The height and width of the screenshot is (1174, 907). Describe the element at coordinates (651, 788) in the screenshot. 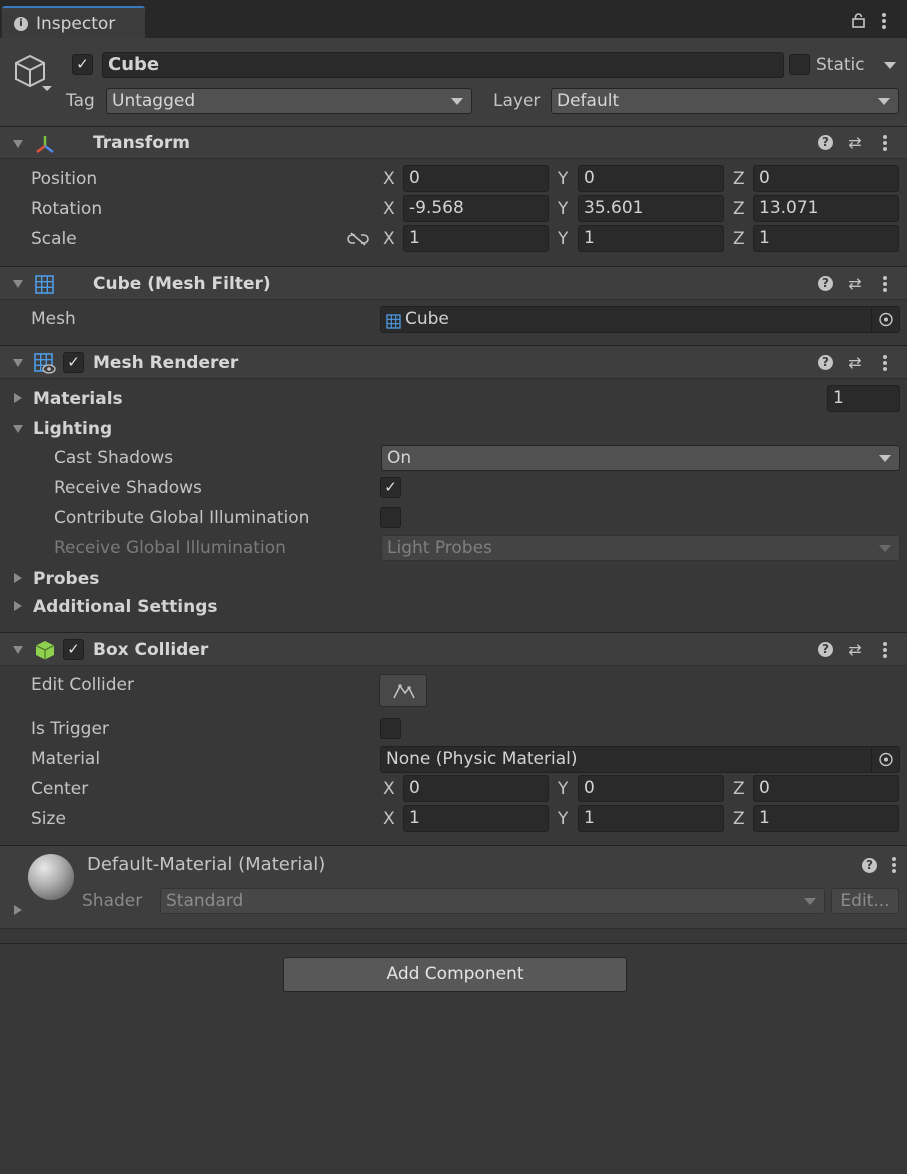

I see `center-y-field: 0` at that location.